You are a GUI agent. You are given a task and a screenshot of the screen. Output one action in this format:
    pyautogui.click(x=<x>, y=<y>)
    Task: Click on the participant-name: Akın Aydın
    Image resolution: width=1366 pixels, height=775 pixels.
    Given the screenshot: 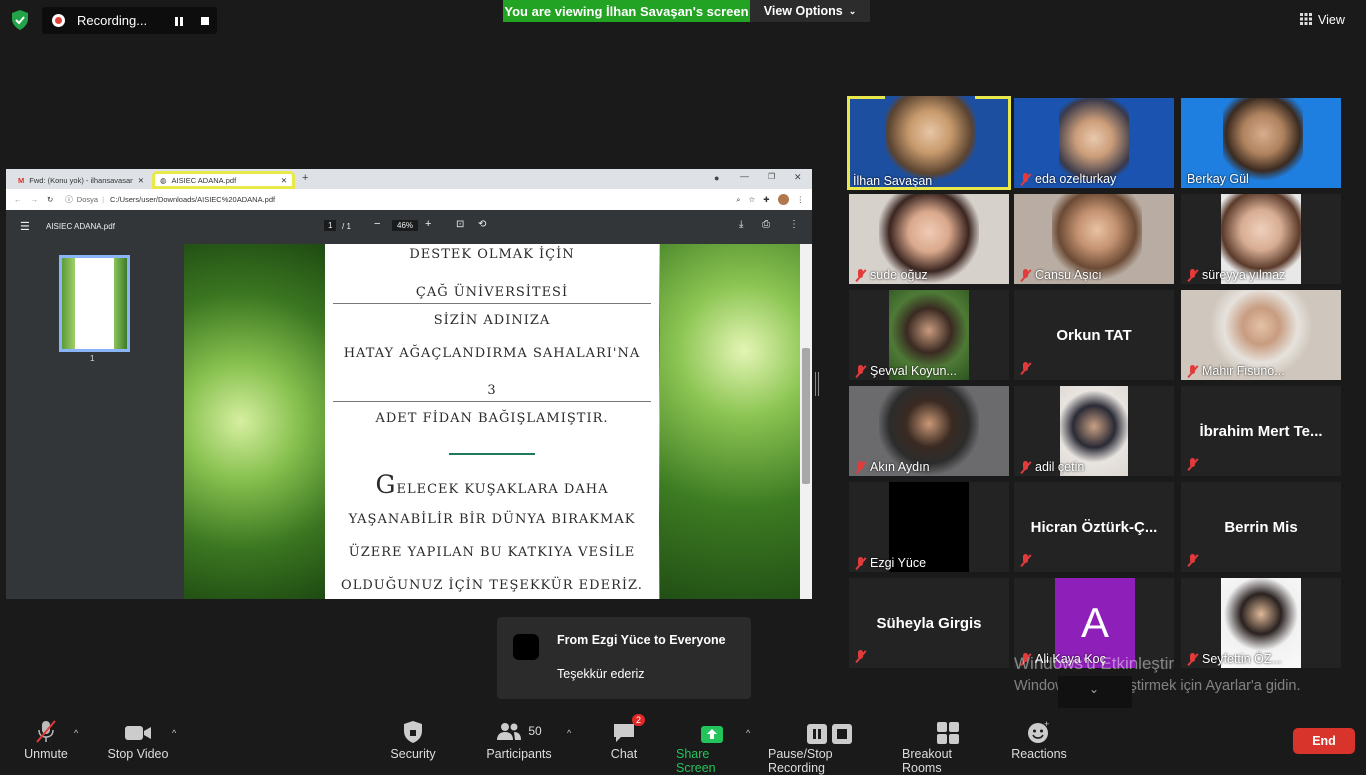 What is the action you would take?
    pyautogui.click(x=900, y=467)
    